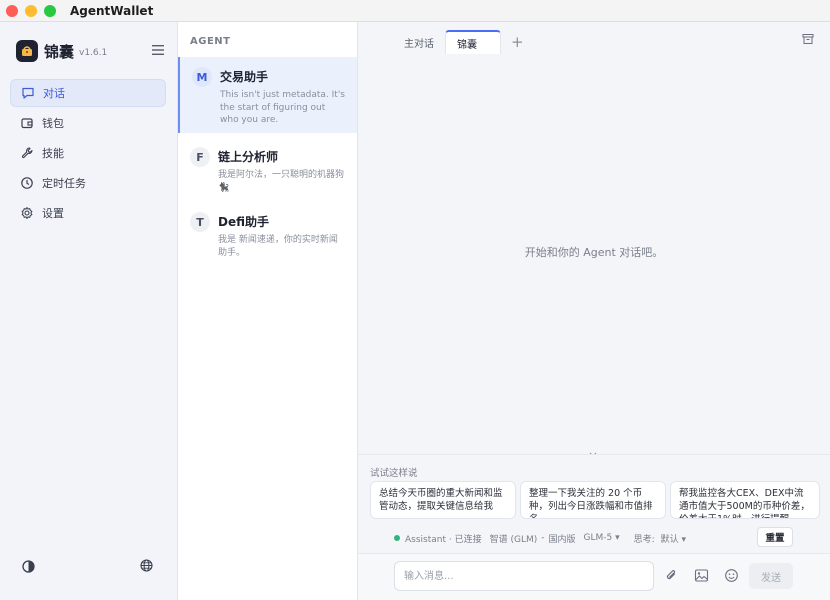 This screenshot has height=600, width=830. Describe the element at coordinates (200, 157) in the screenshot. I see `agent-avatar: F` at that location.